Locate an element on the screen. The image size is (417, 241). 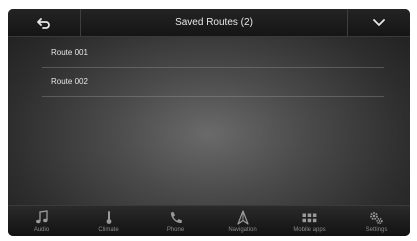
nav-label: Audio is located at coordinates (41, 230).